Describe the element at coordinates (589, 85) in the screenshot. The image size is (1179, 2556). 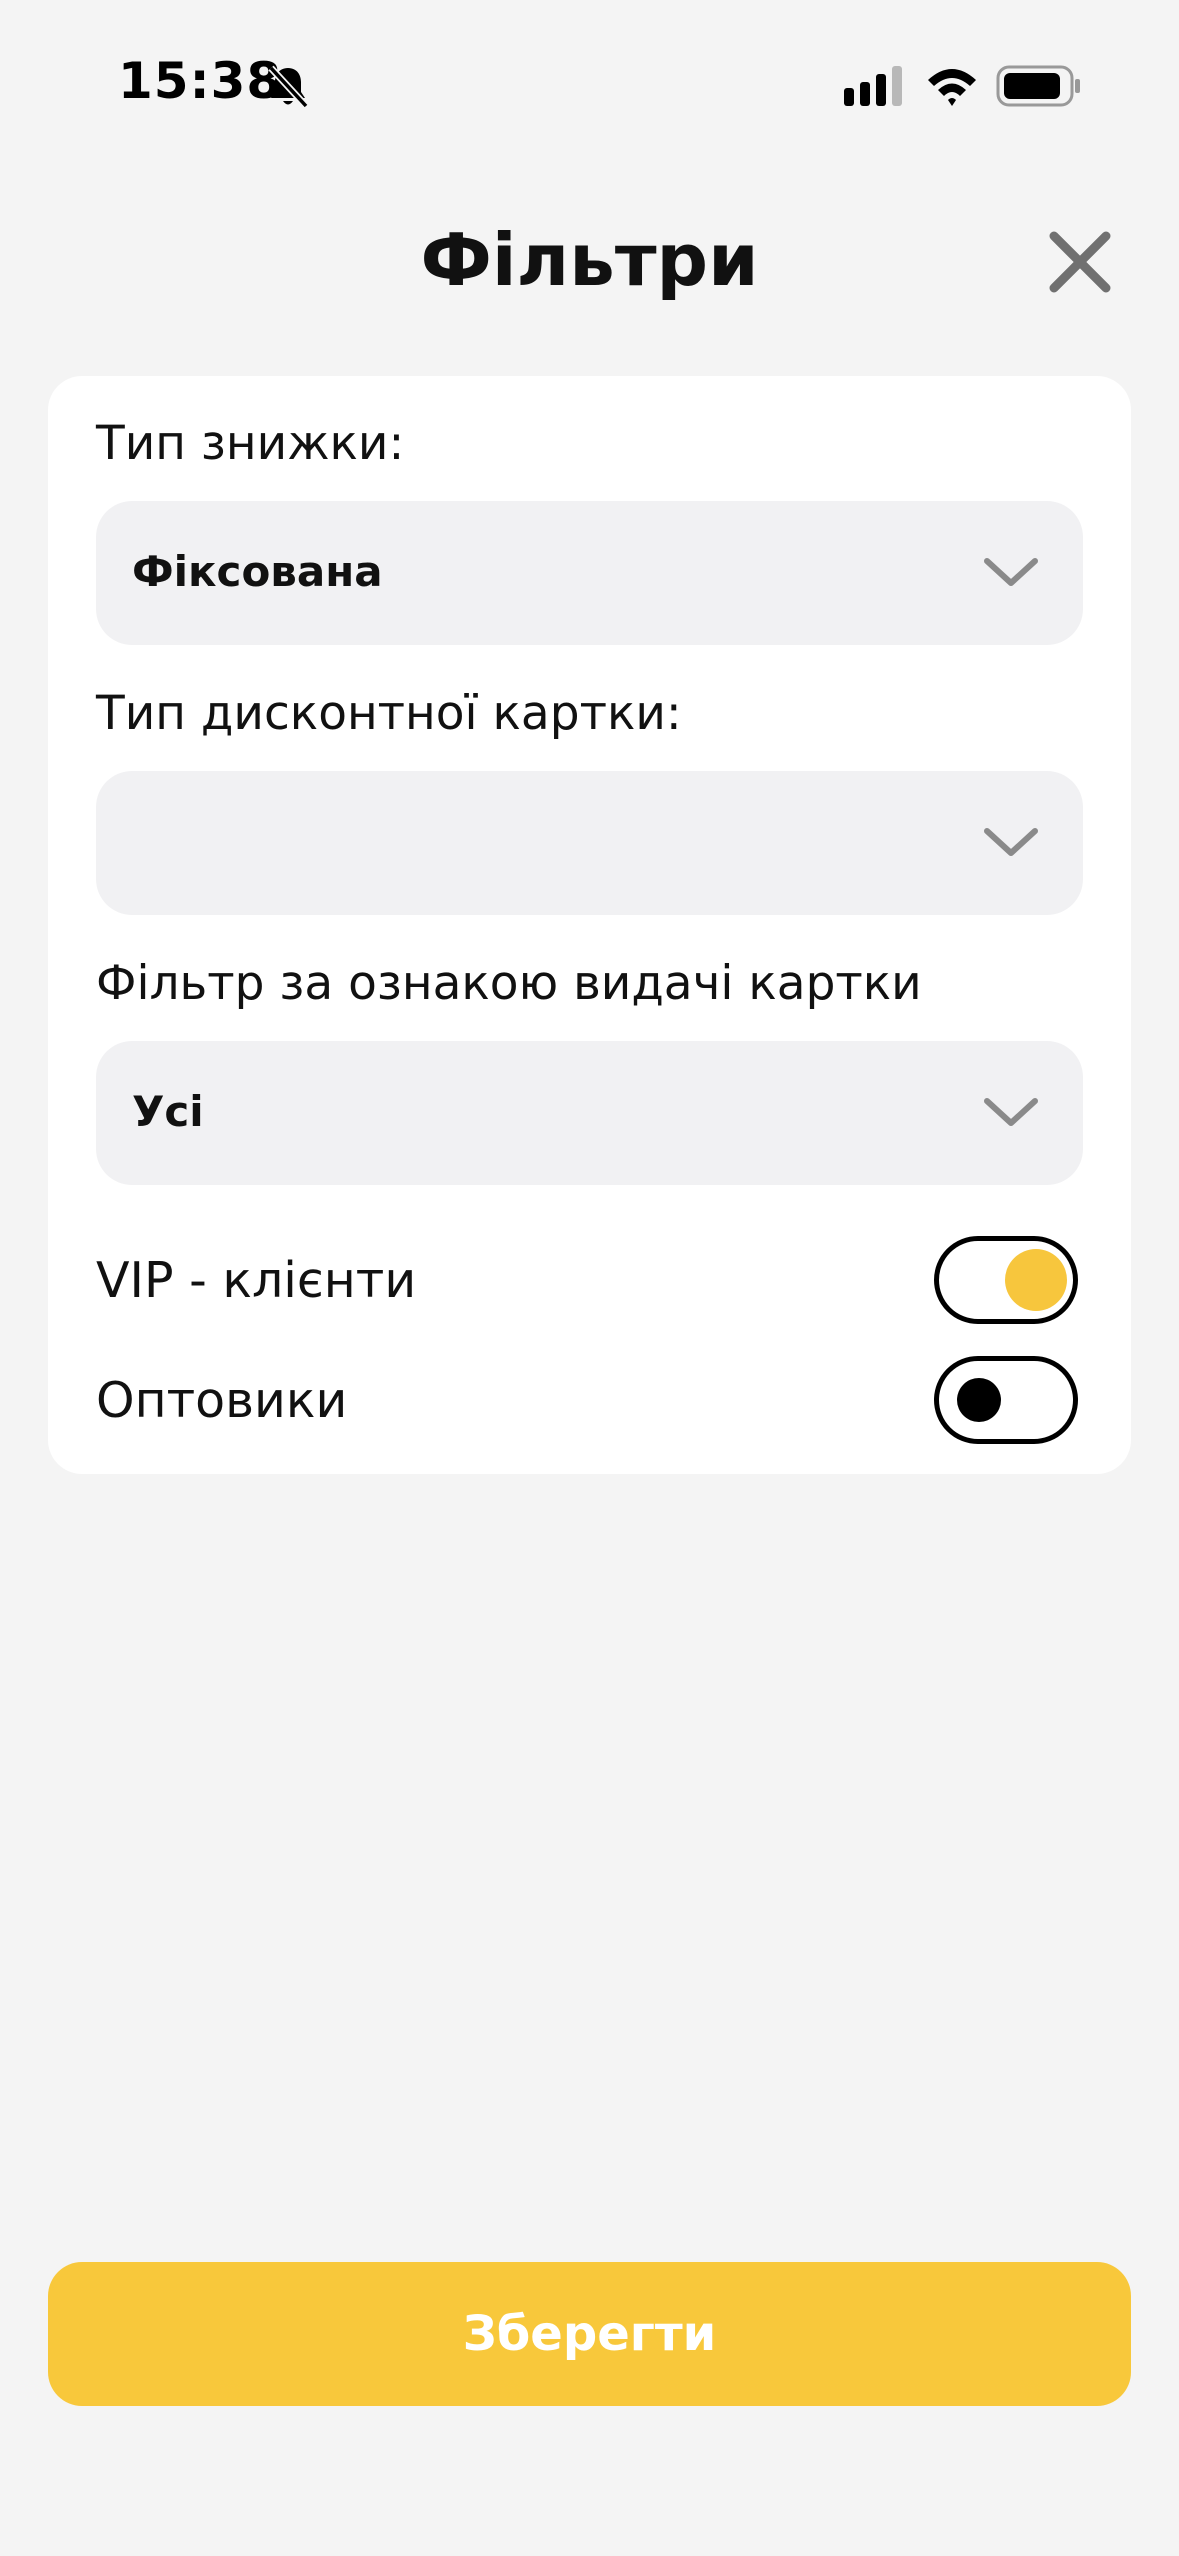
I see `status-bar: 15:38` at that location.